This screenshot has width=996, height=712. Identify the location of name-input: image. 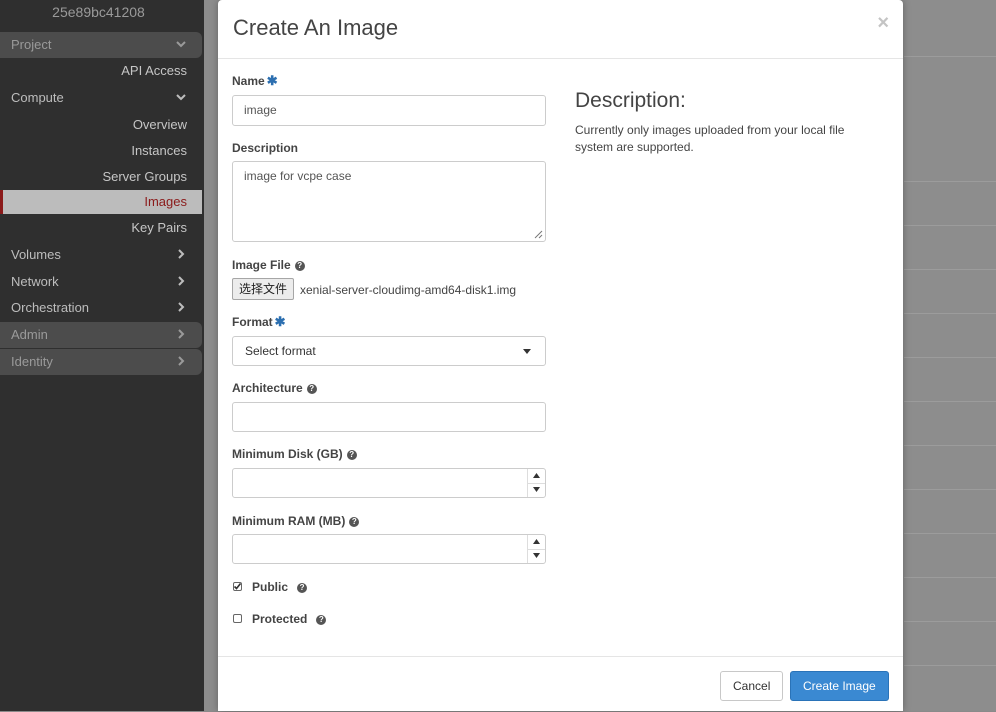
(389, 110).